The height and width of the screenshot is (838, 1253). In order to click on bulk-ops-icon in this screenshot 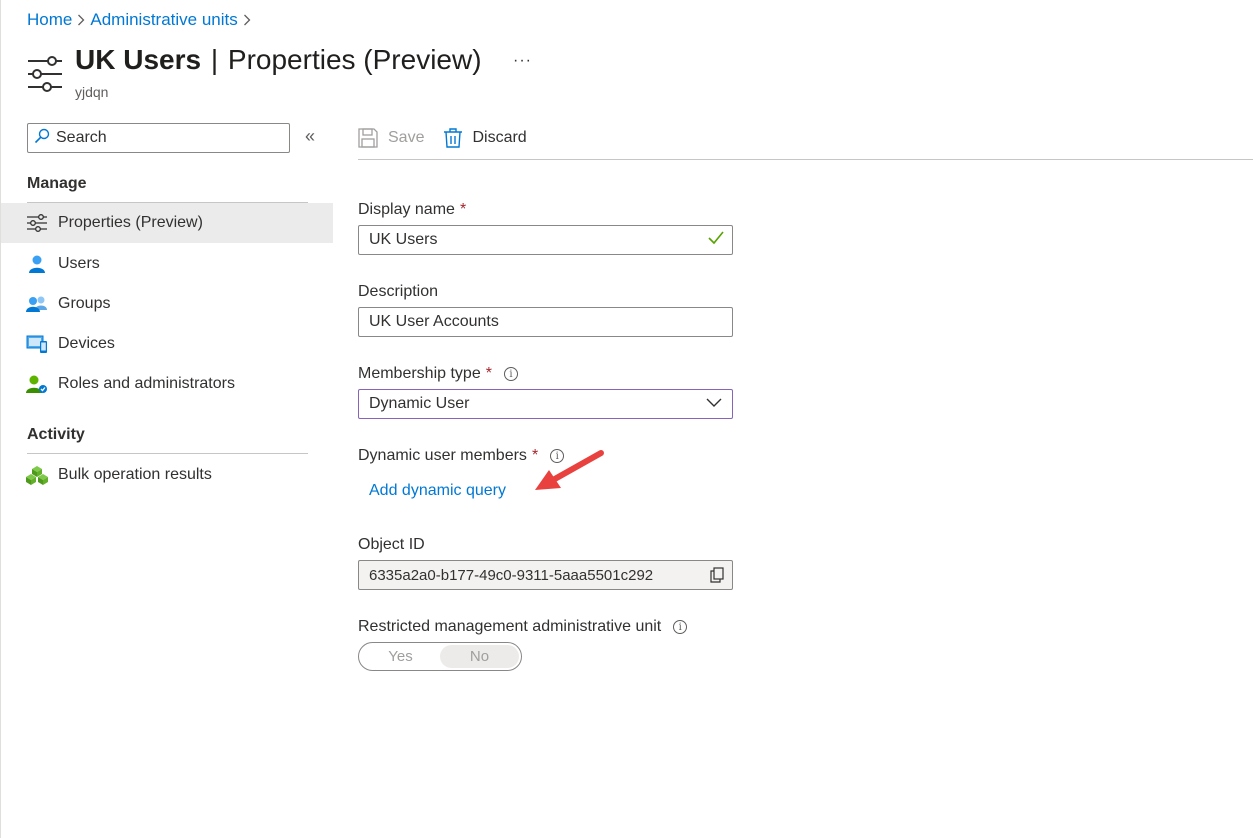, I will do `click(37, 475)`.